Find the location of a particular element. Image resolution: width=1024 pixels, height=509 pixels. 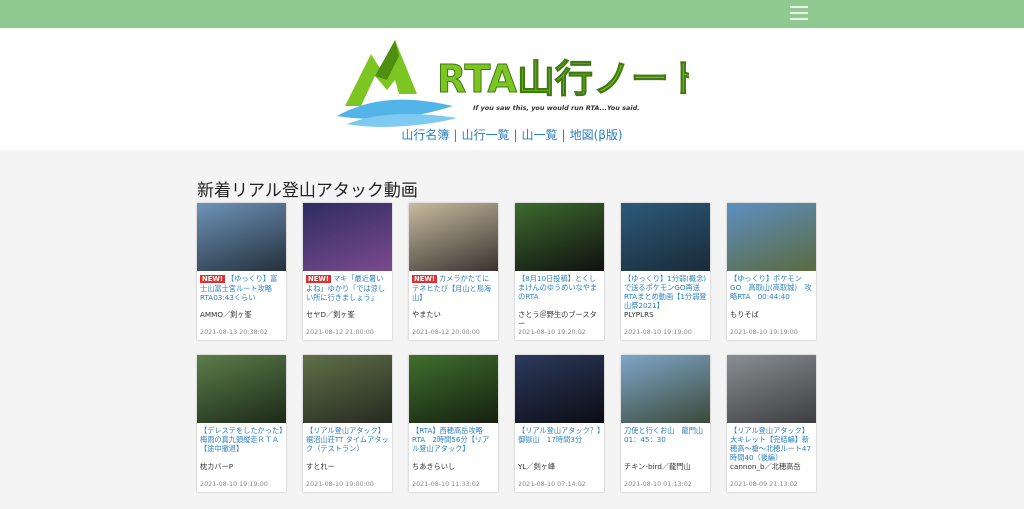

video-date: 2021-08-12 21:00:00 is located at coordinates (340, 332).